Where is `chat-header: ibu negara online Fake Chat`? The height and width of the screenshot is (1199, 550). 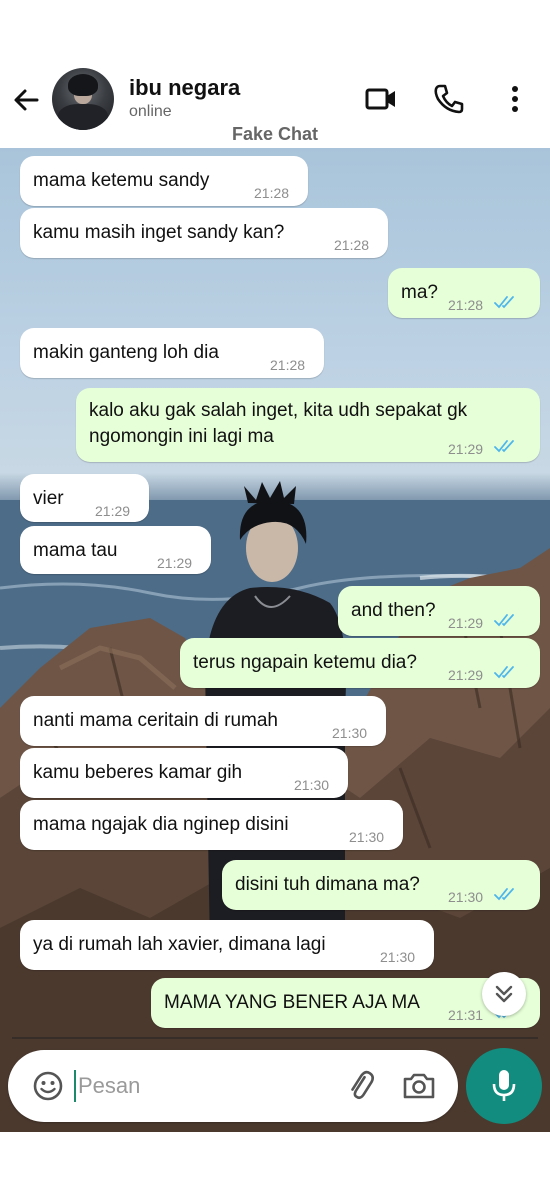
chat-header: ibu negara online Fake Chat is located at coordinates (275, 104).